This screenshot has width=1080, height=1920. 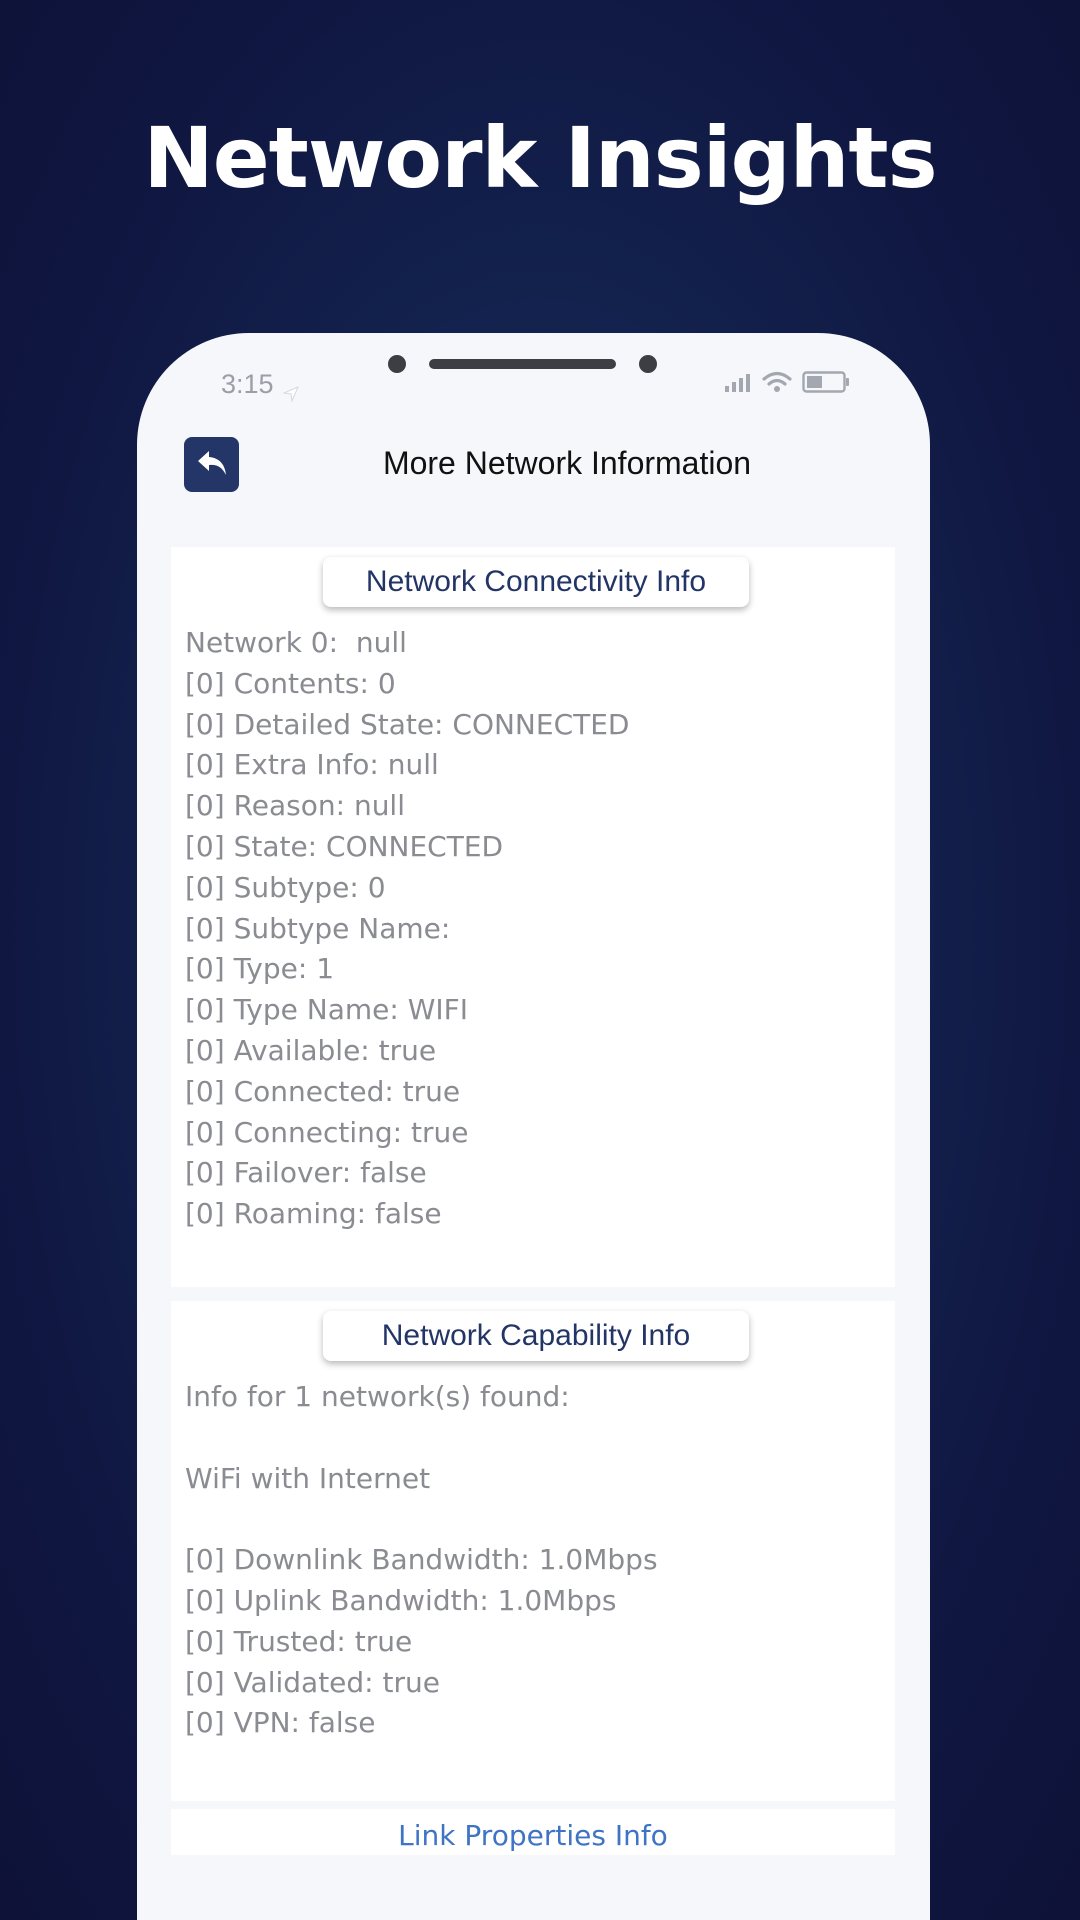 I want to click on list-item: [0] Available: true, so click(x=311, y=1050).